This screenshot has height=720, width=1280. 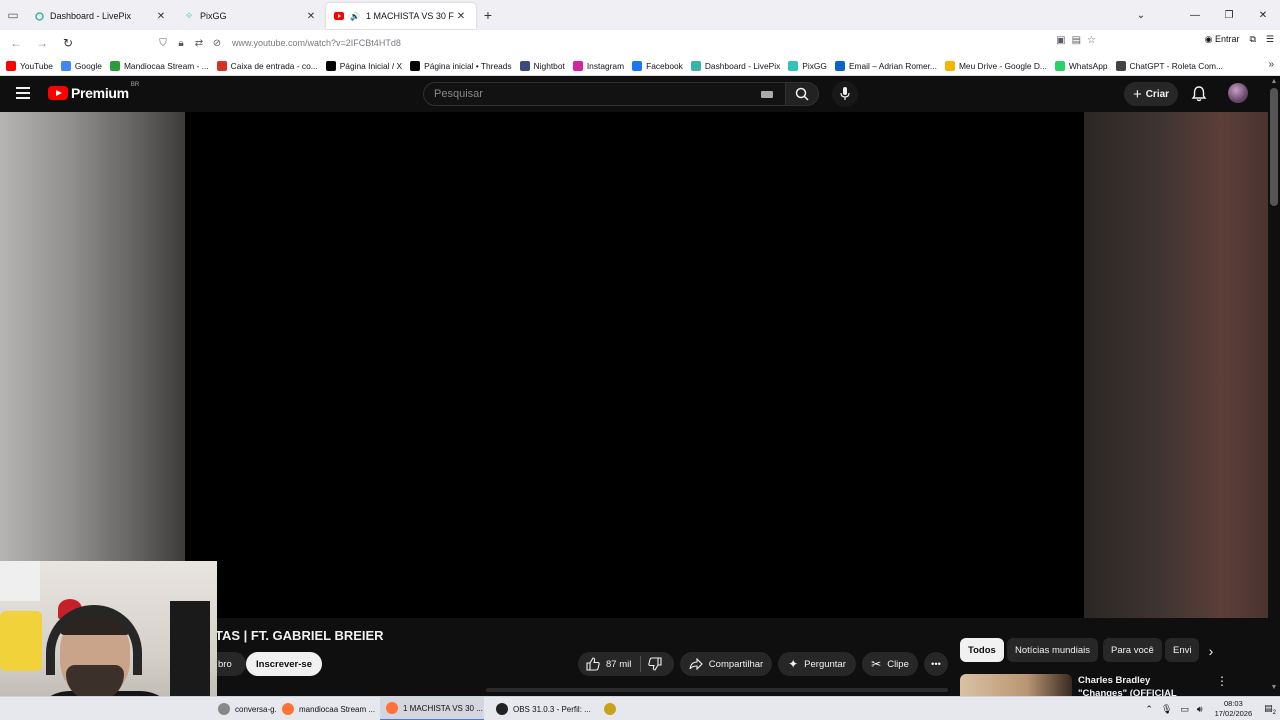 I want to click on clock: 08:03 17/02/2026, so click(x=1234, y=709).